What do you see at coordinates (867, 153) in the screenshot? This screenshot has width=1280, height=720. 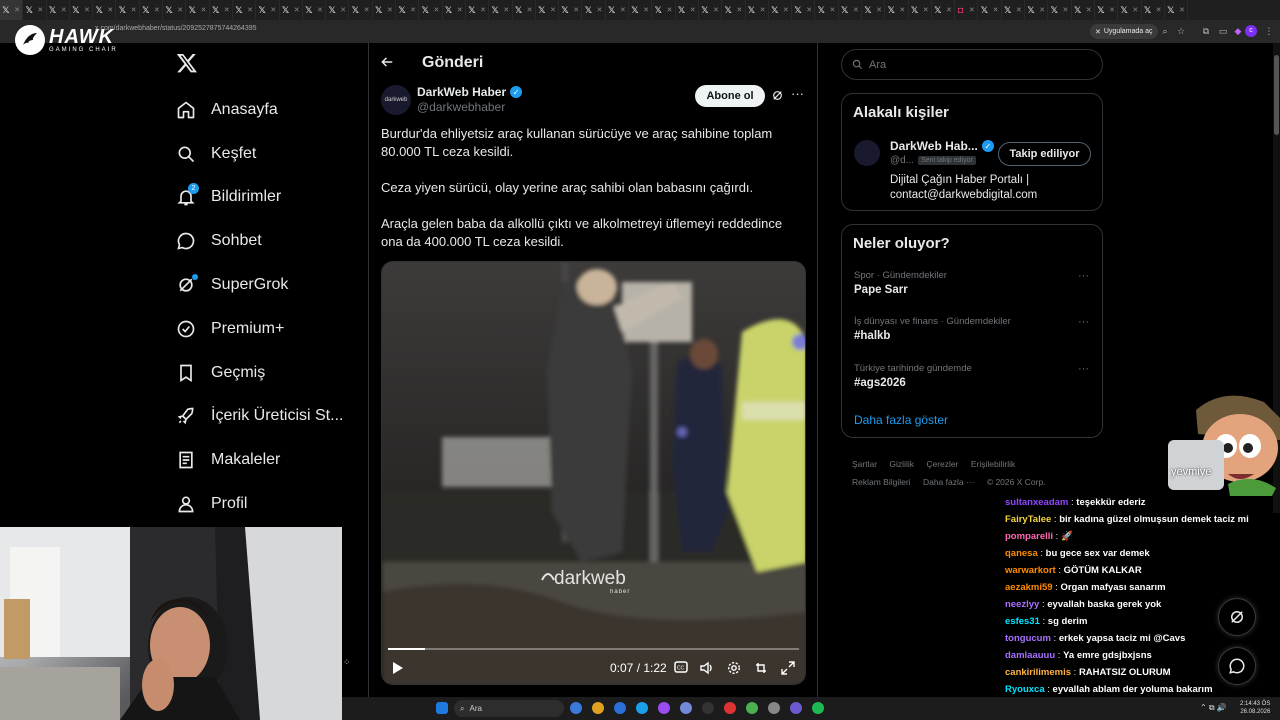 I see `avatar` at bounding box center [867, 153].